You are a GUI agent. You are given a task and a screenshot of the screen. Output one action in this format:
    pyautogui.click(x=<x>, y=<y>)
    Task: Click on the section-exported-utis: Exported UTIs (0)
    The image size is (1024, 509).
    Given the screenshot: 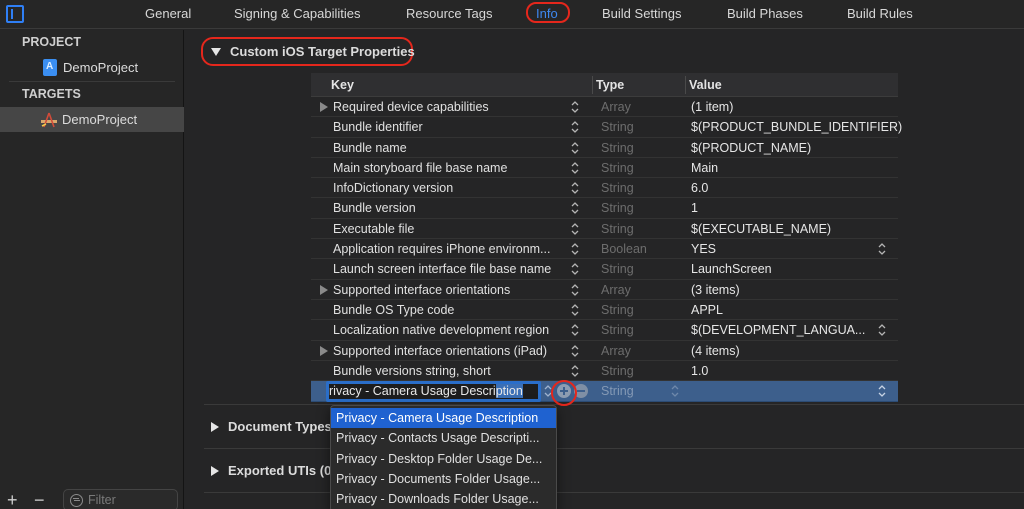 What is the action you would take?
    pyautogui.click(x=273, y=470)
    